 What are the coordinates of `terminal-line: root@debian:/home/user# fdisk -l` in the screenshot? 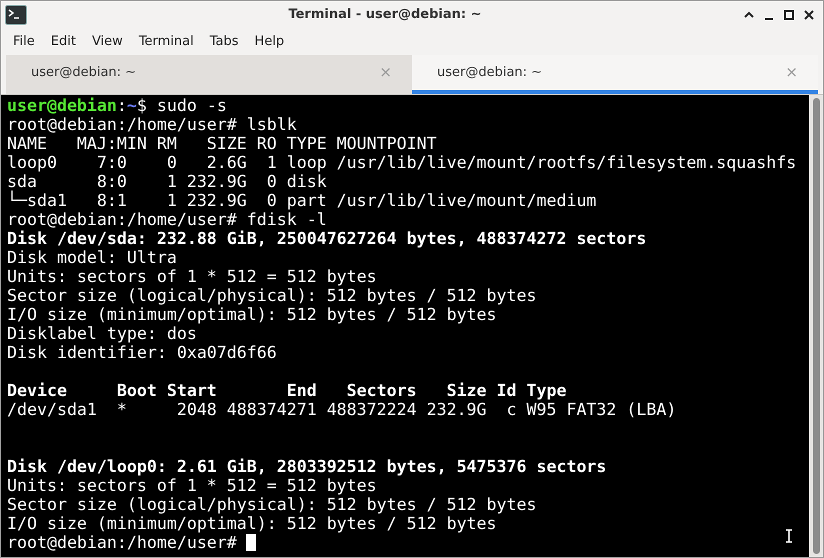 It's located at (167, 219).